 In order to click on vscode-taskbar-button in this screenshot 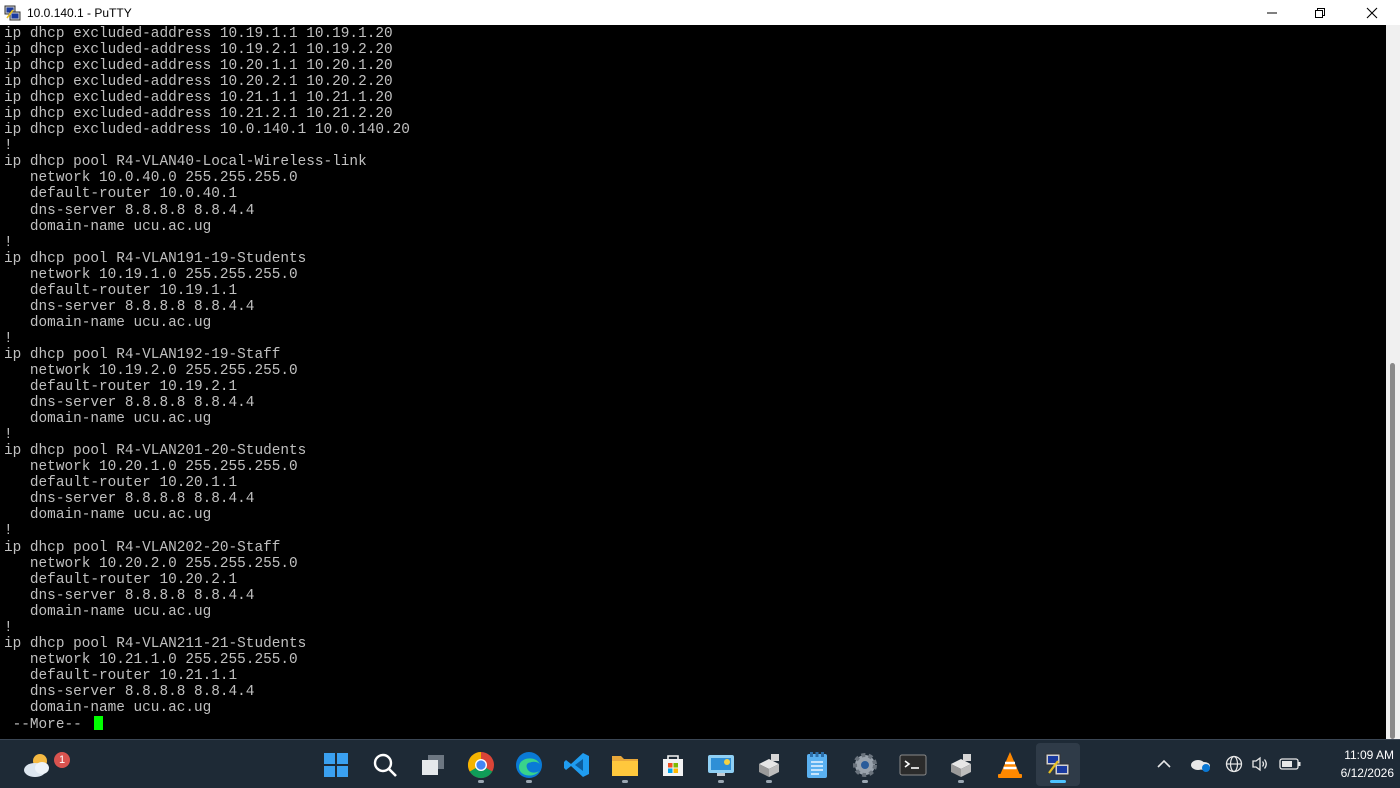, I will do `click(577, 765)`.